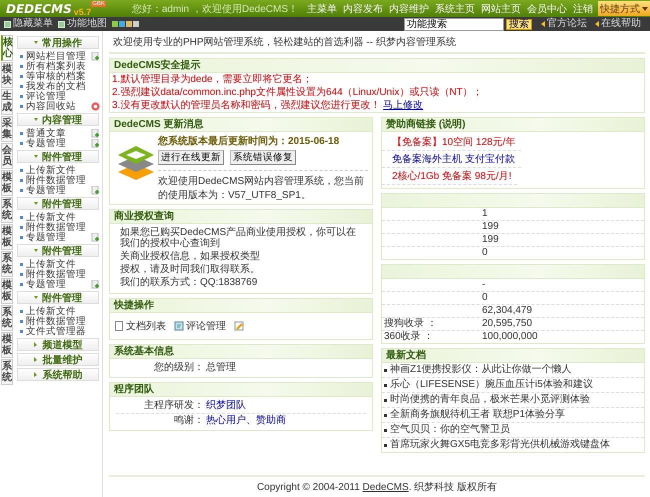 The image size is (650, 497). I want to click on nav-link: 注销, so click(583, 9).